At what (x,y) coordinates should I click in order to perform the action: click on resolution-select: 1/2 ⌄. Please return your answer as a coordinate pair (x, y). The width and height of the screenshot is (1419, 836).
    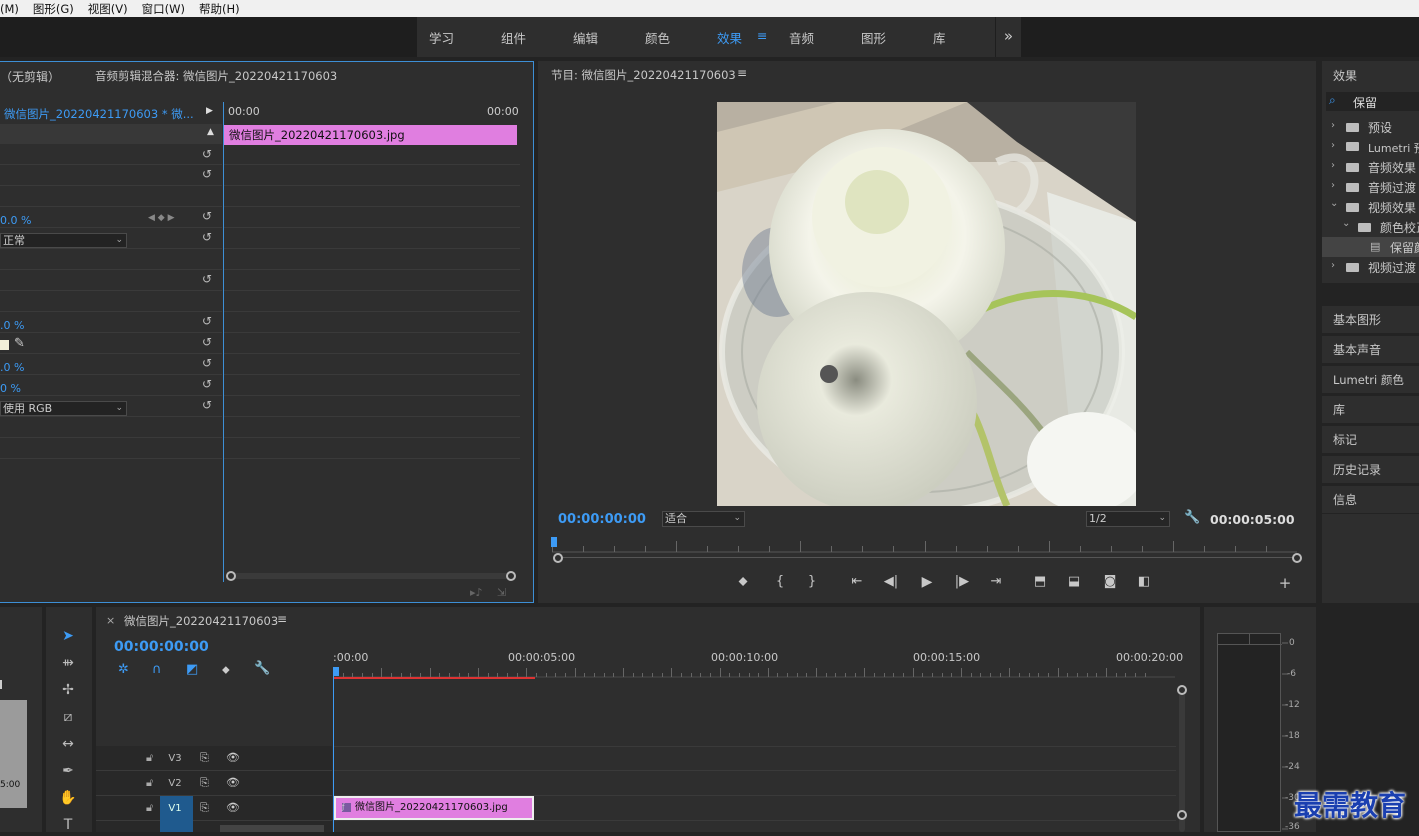
    Looking at the image, I should click on (1128, 519).